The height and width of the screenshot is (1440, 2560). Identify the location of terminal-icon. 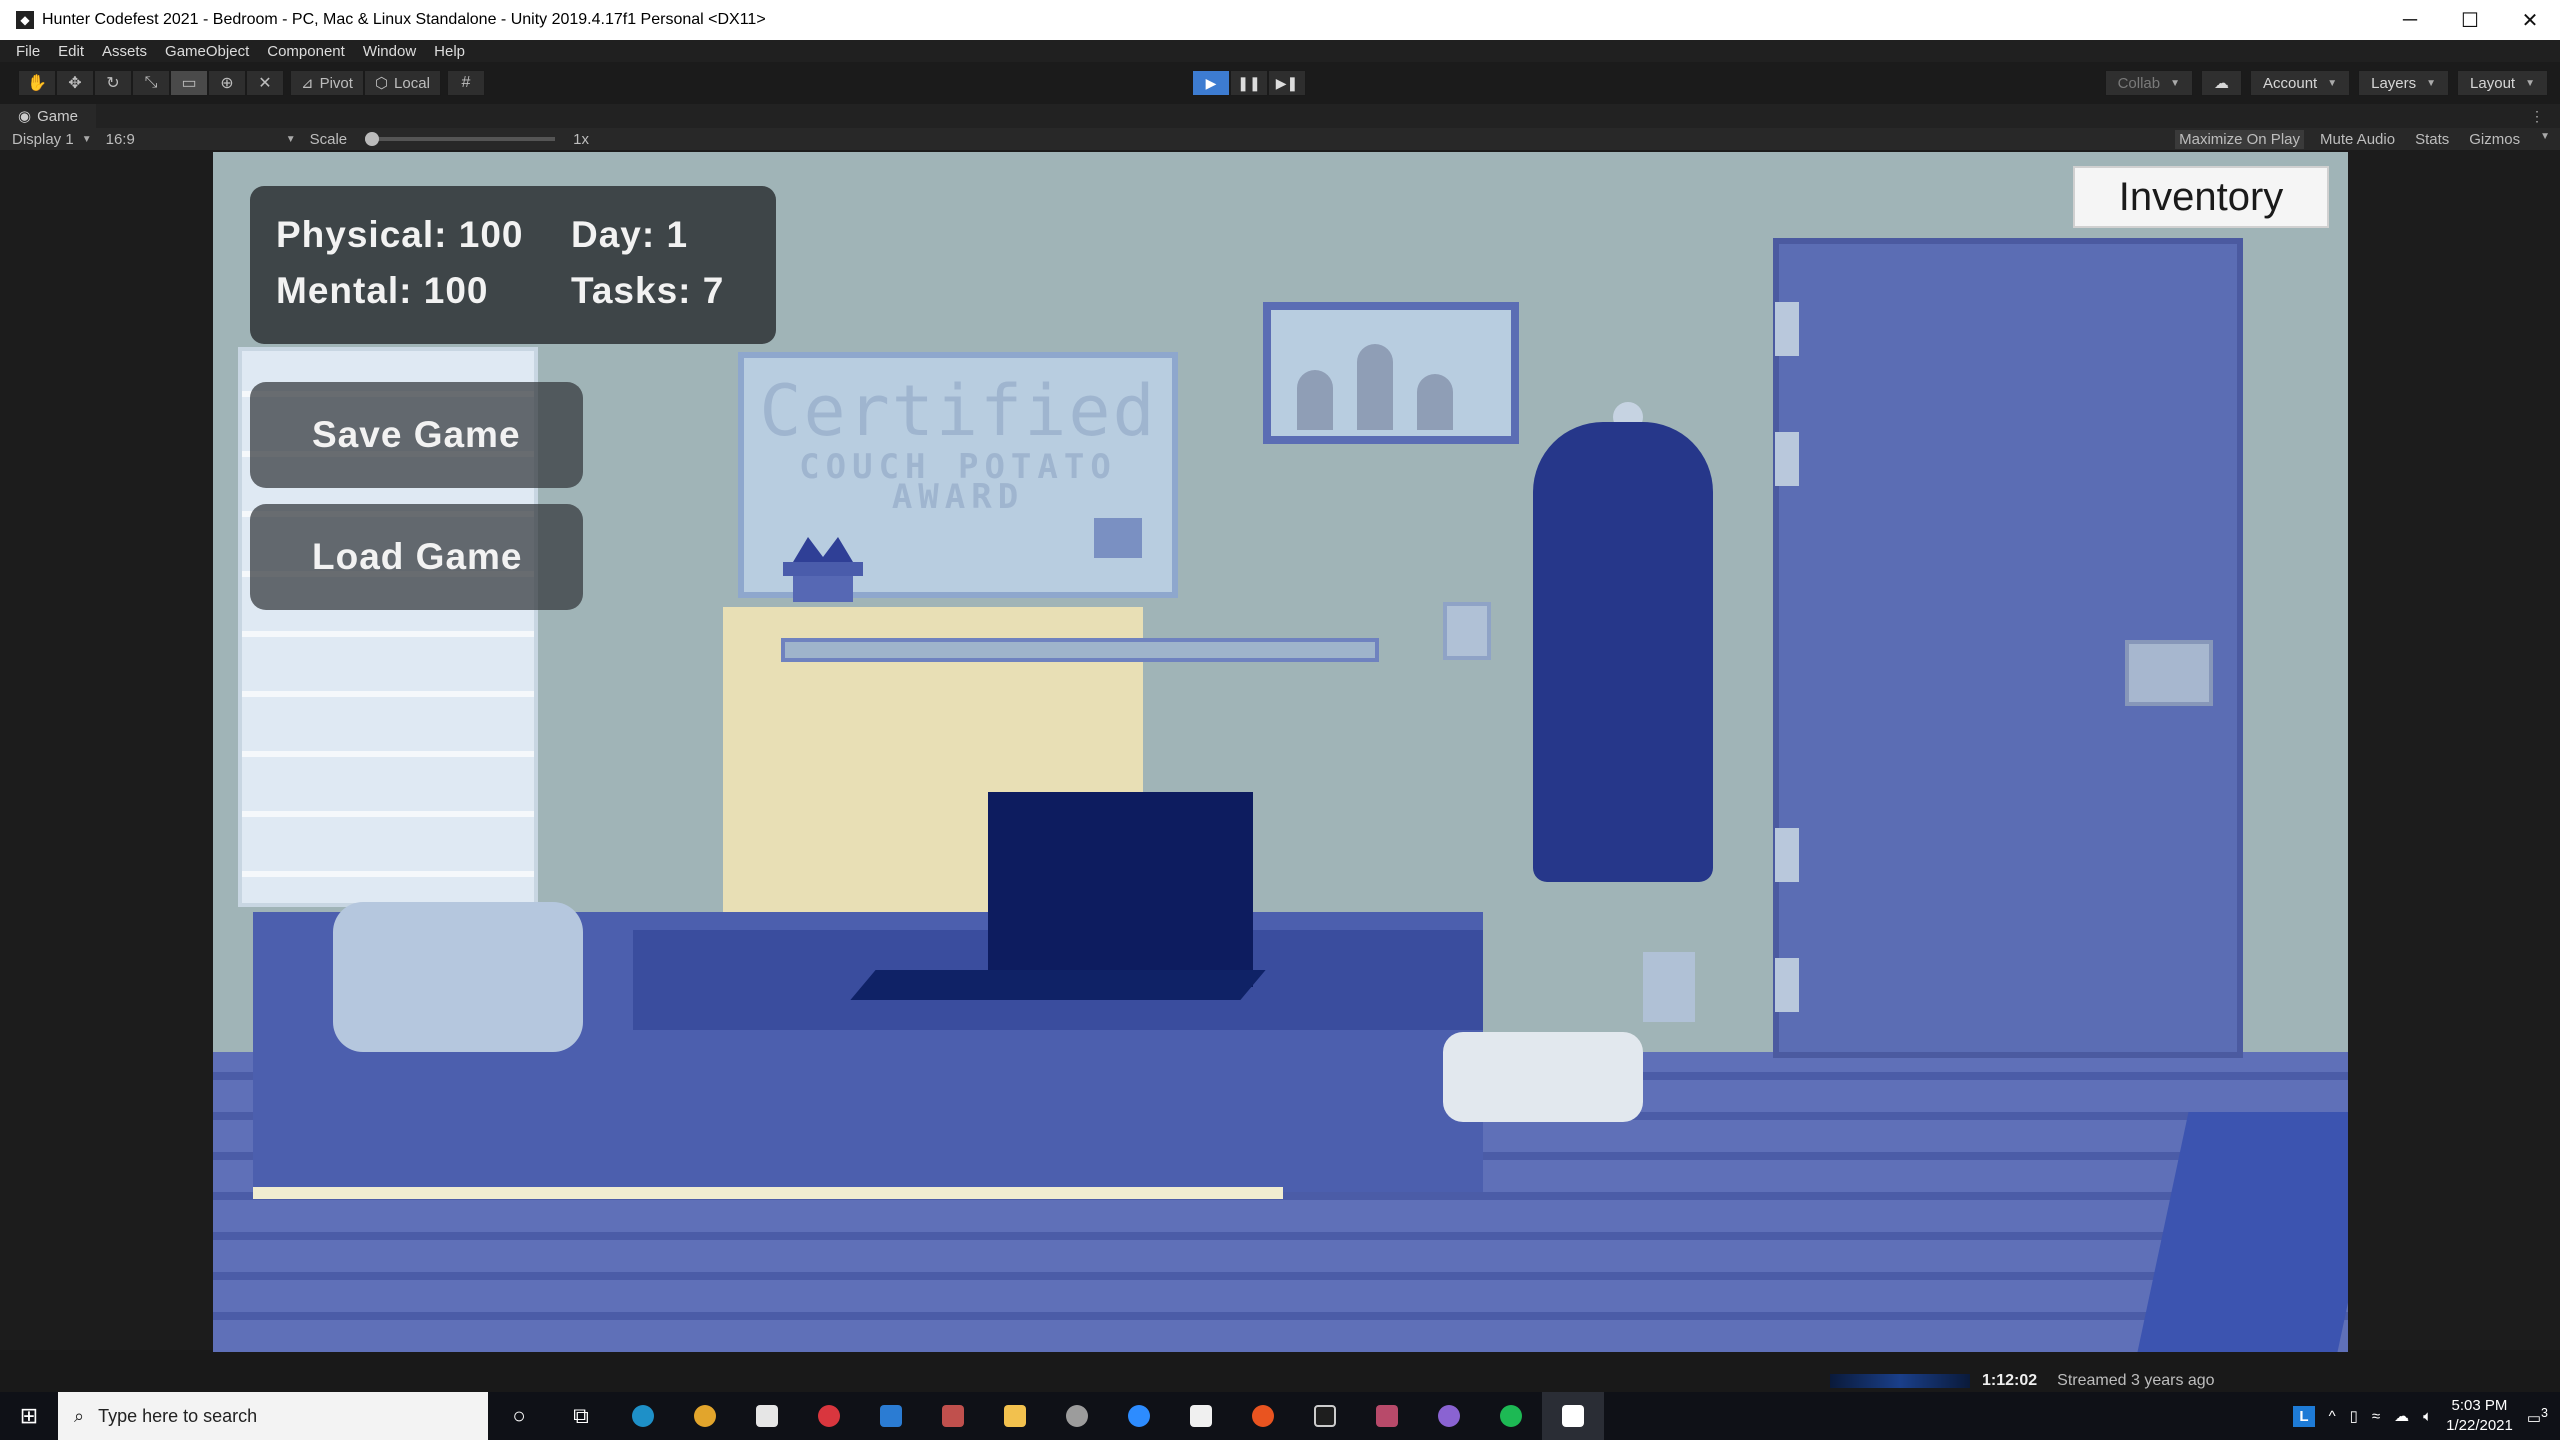
(1325, 1416).